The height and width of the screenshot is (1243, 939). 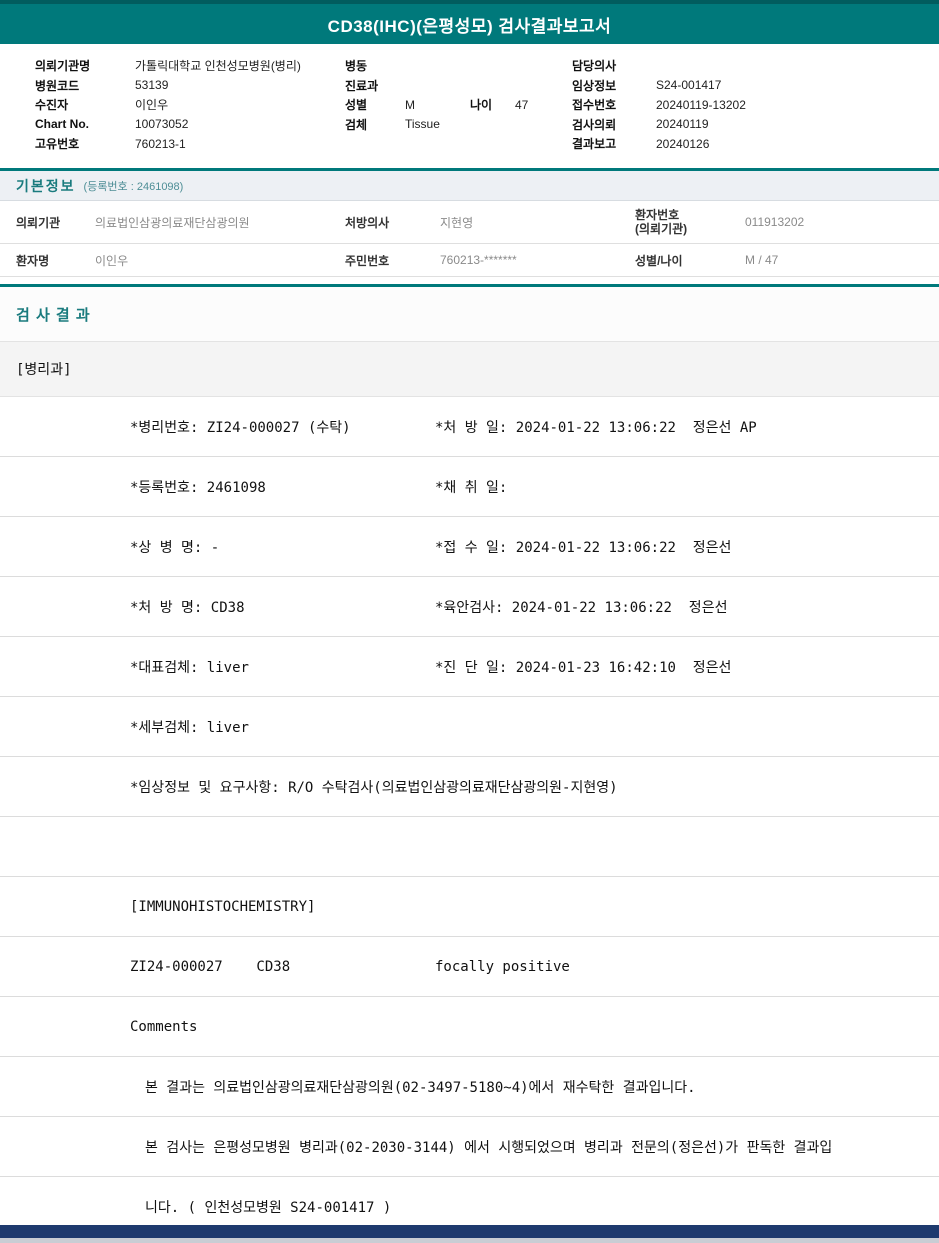 I want to click on result-right: focally positive, so click(x=502, y=966).